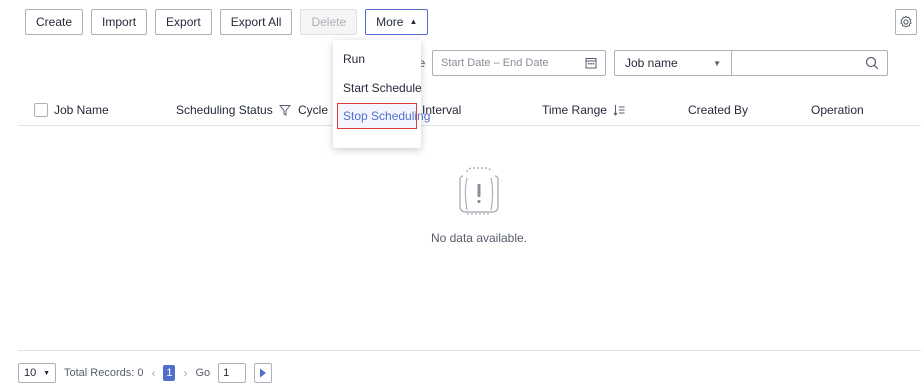  I want to click on column-cycle: Cycle, so click(313, 110).